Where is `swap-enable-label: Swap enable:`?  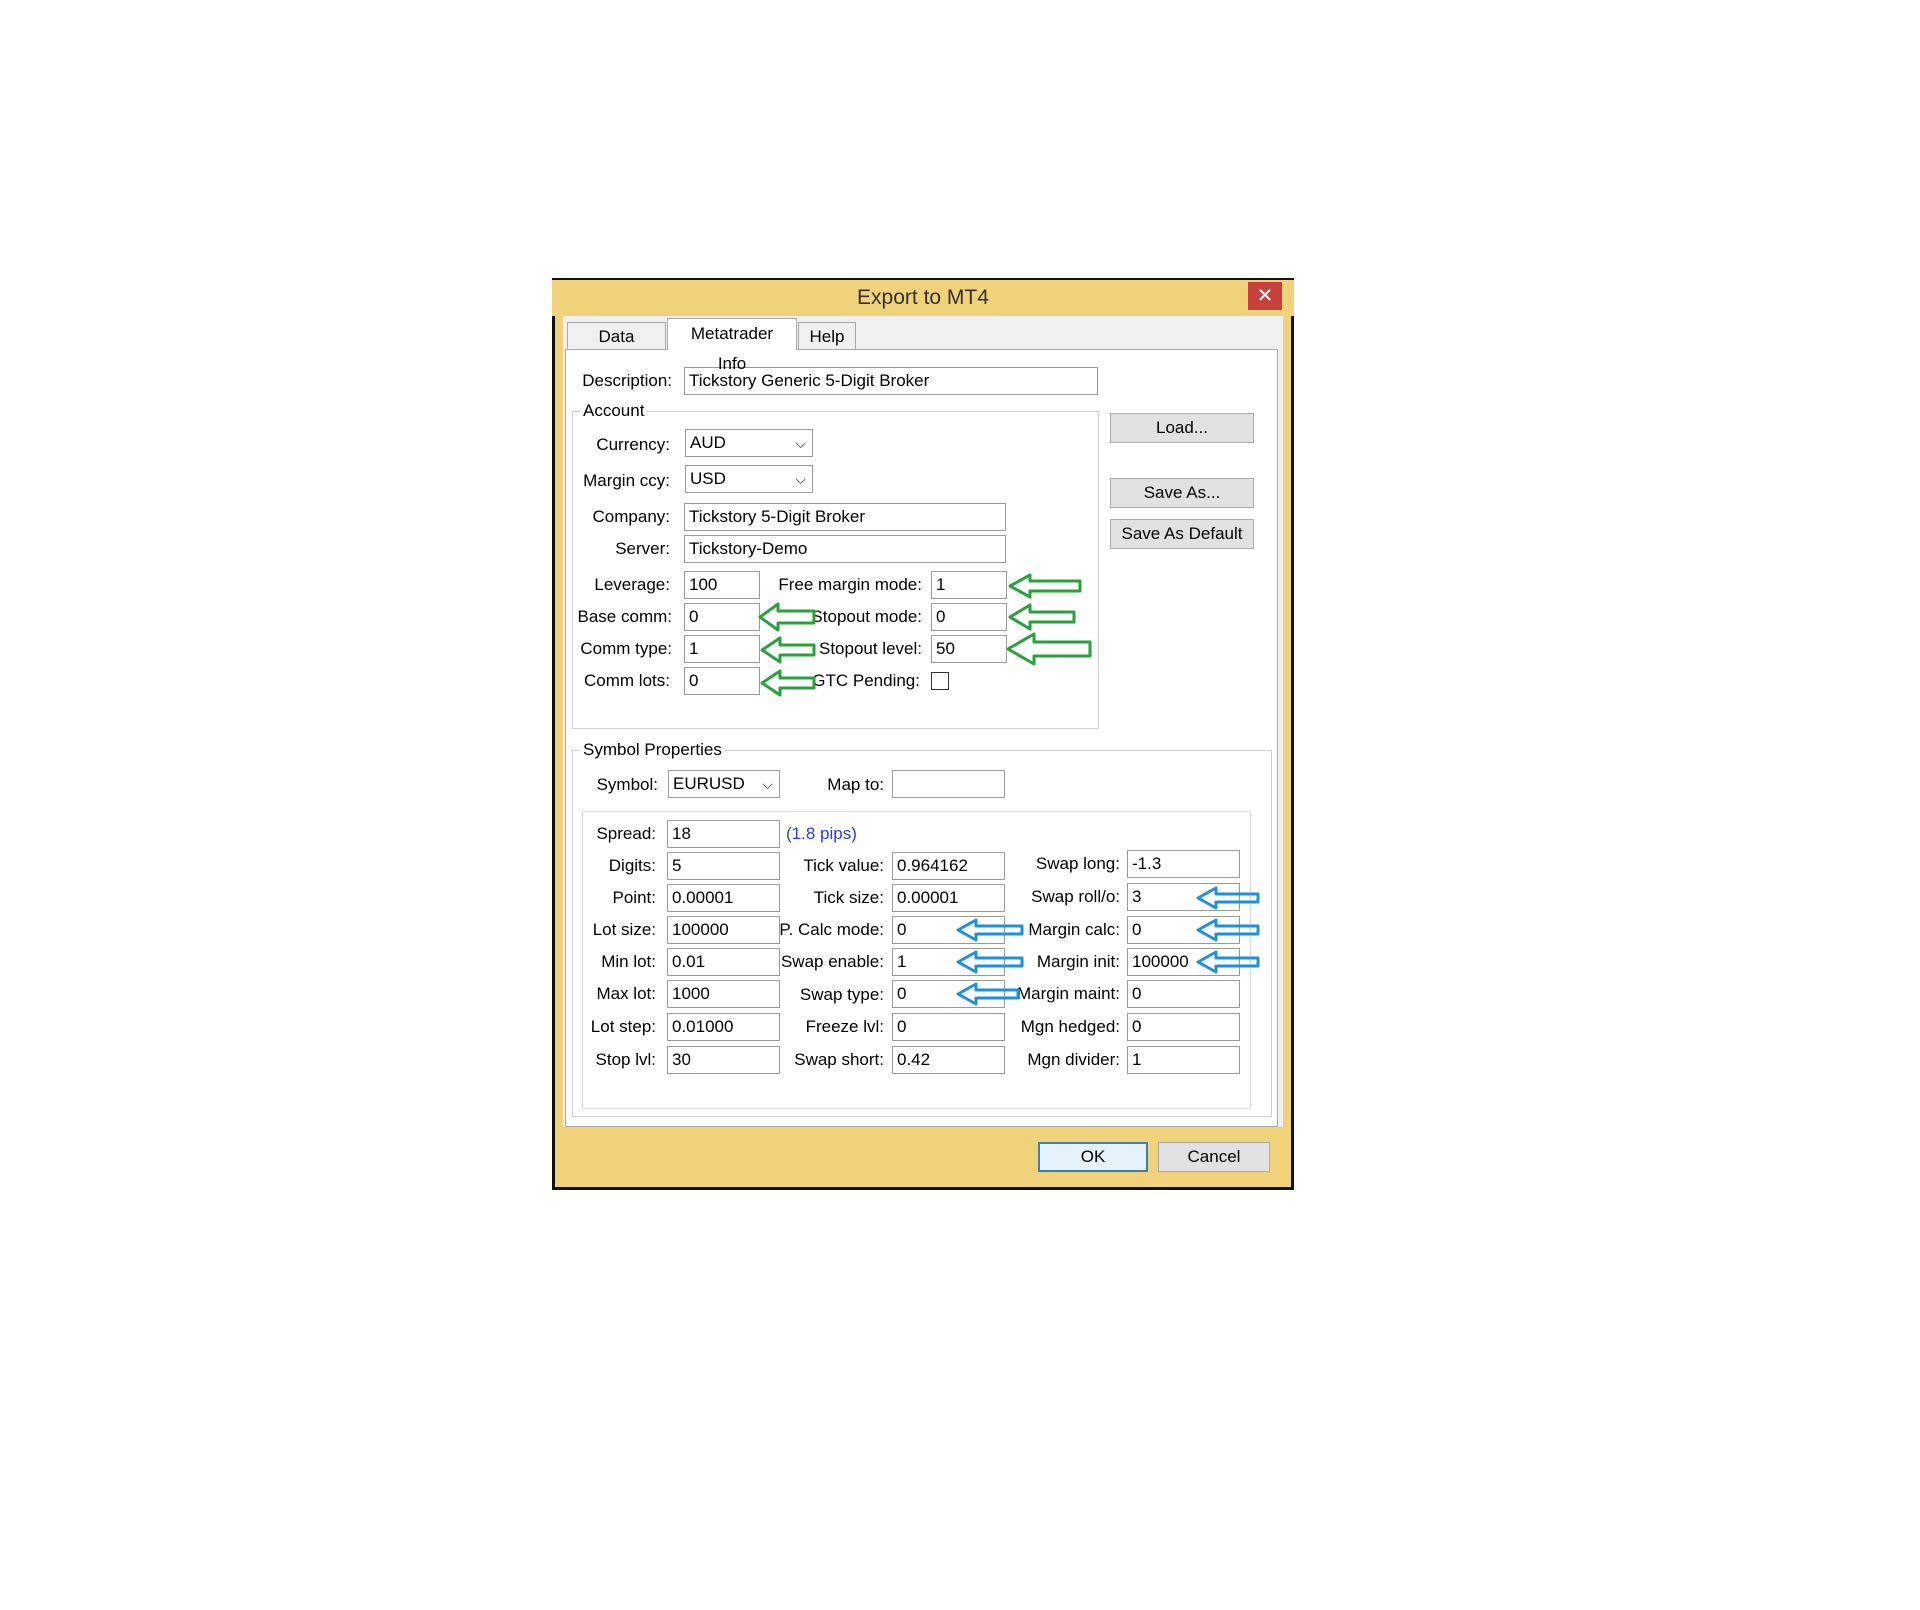 swap-enable-label: Swap enable: is located at coordinates (832, 961).